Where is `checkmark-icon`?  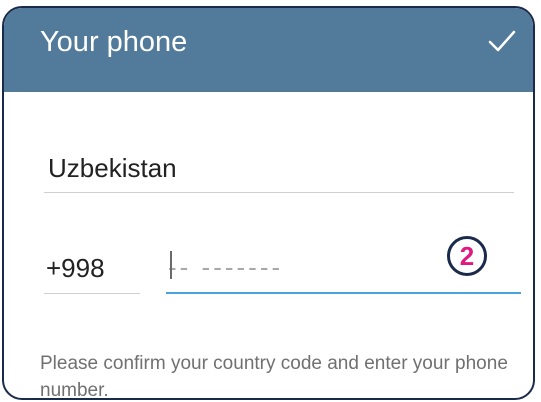 checkmark-icon is located at coordinates (502, 41).